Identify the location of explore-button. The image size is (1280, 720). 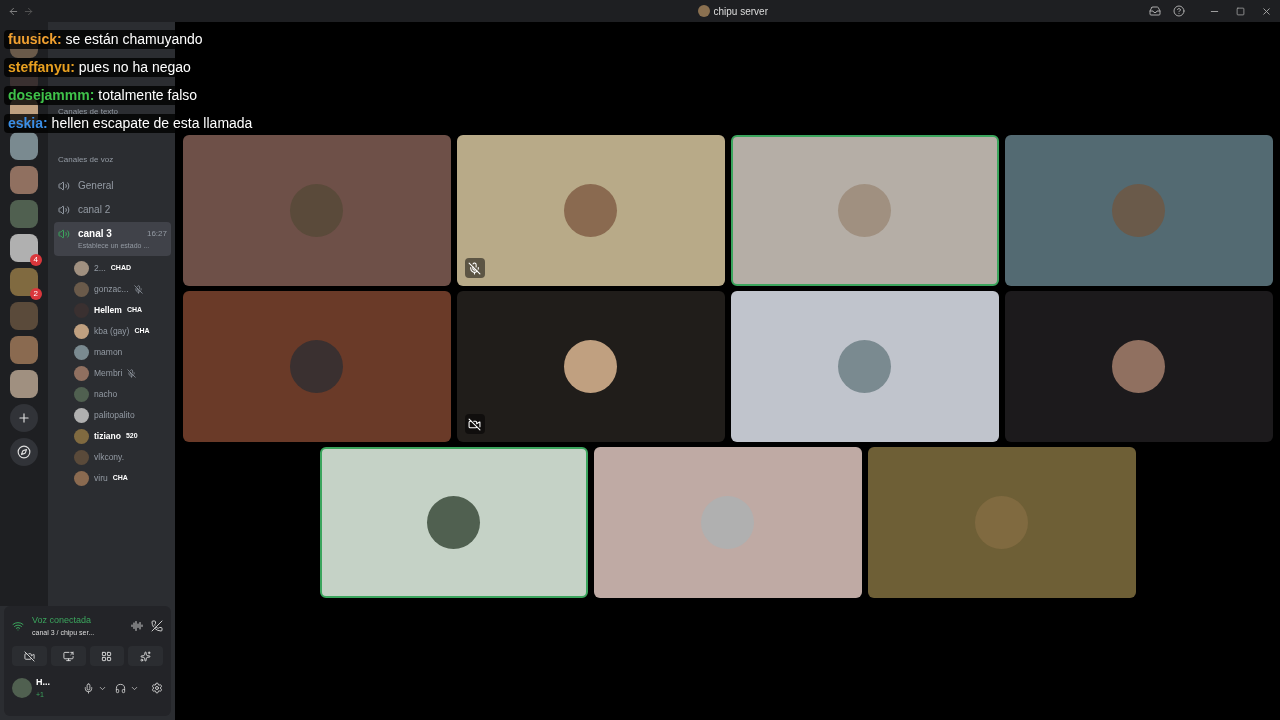
(24, 452).